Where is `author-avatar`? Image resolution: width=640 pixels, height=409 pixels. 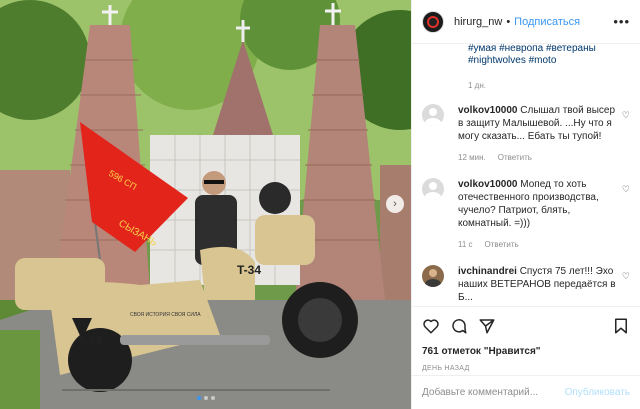
author-avatar is located at coordinates (433, 21).